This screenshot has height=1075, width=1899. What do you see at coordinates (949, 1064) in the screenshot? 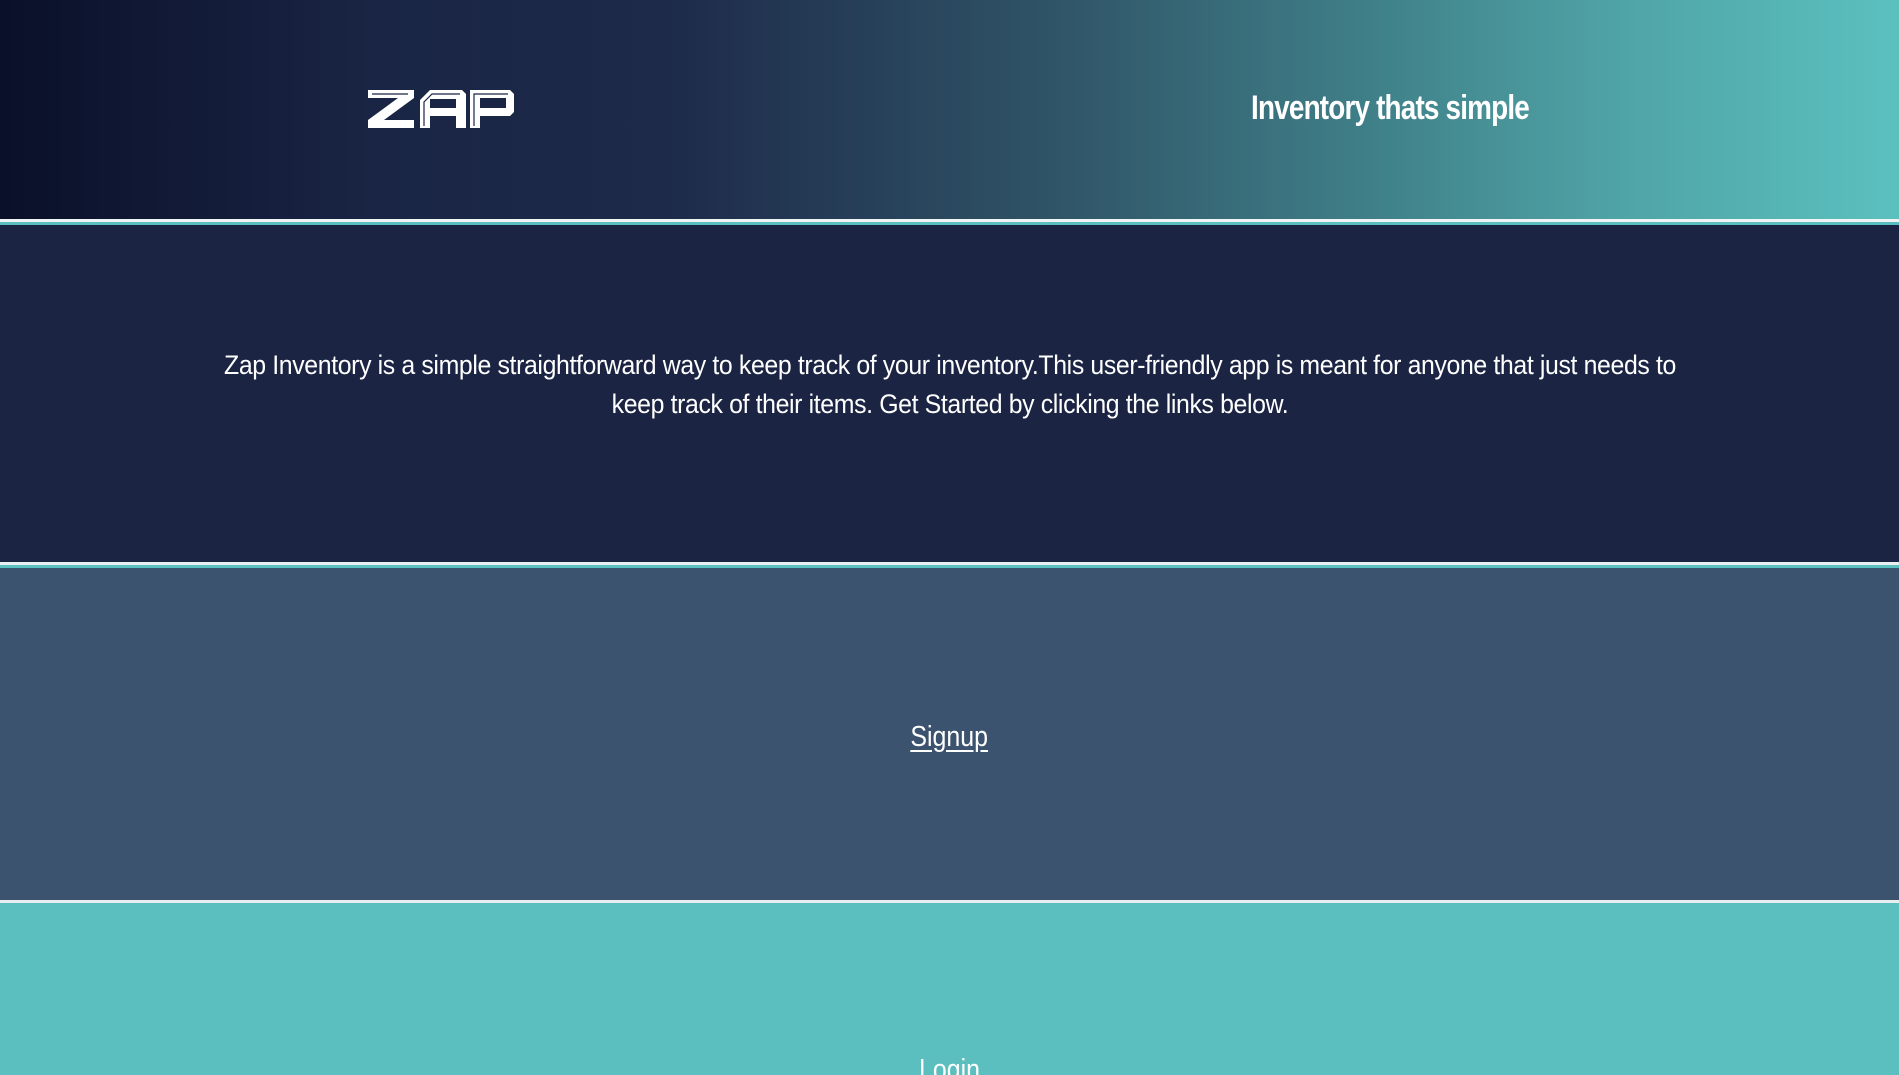
I see `login-link: Login` at bounding box center [949, 1064].